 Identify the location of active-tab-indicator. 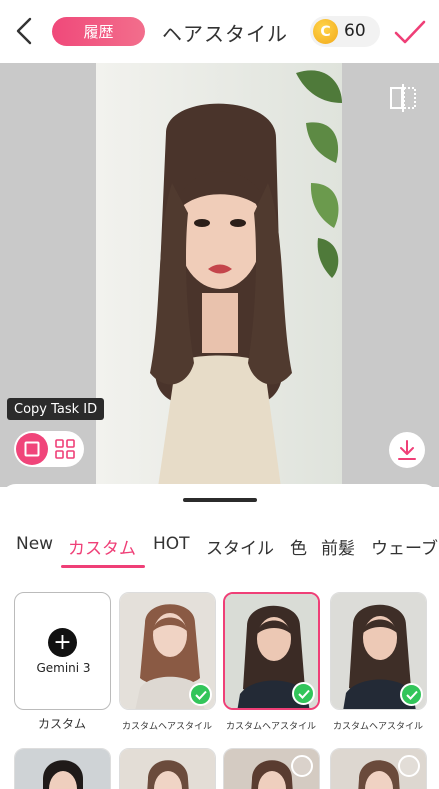
(103, 566).